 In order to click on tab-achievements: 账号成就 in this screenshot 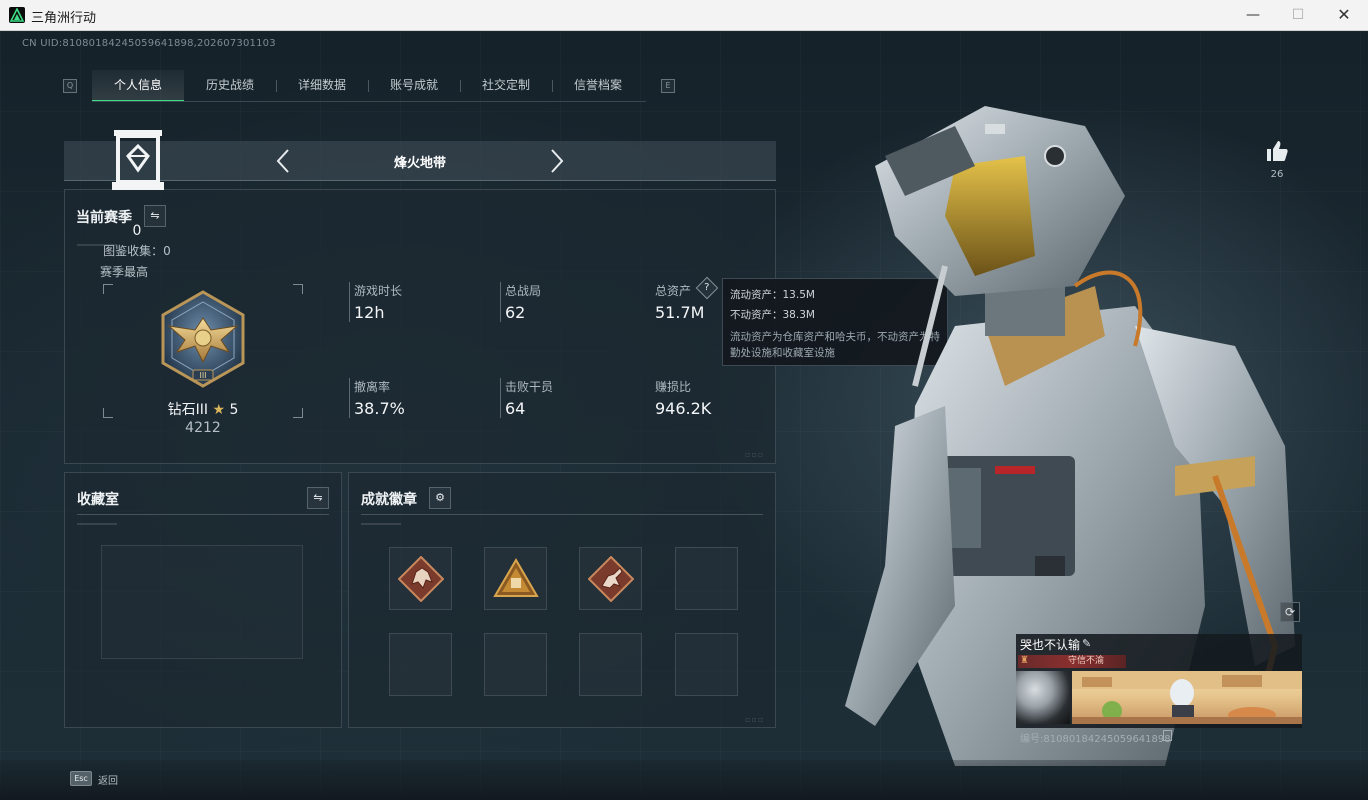, I will do `click(414, 86)`.